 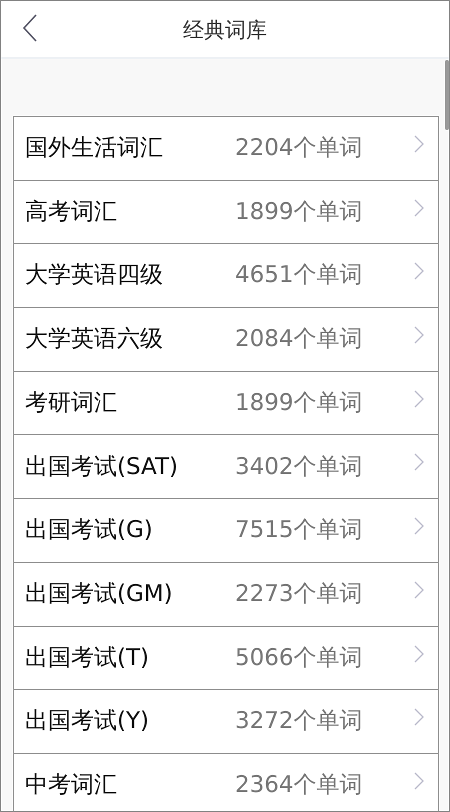 What do you see at coordinates (226, 276) in the screenshot?
I see `wordbook-row: 大学英语四级 4651个单词` at bounding box center [226, 276].